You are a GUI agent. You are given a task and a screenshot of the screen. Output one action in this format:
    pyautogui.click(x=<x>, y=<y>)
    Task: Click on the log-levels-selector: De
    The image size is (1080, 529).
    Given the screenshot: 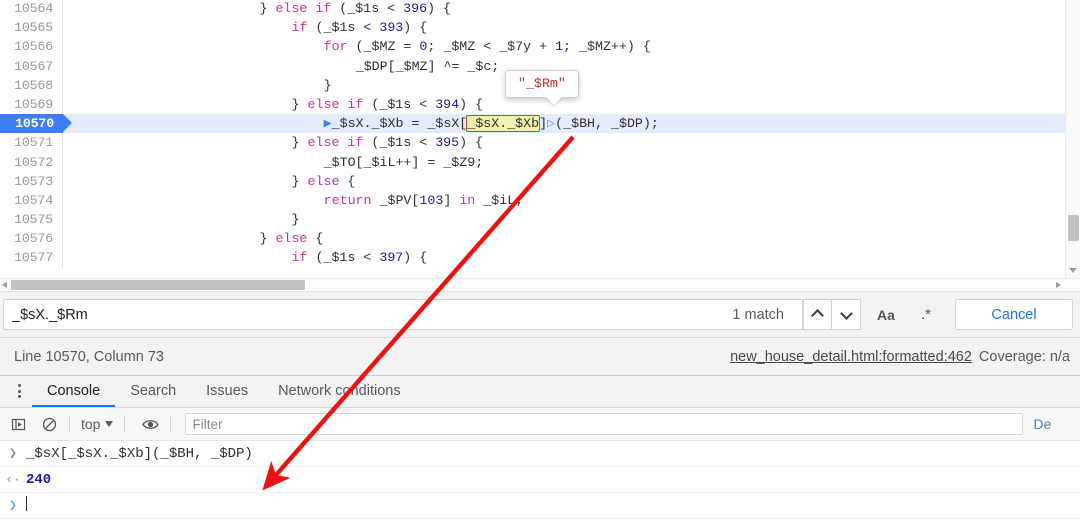 What is the action you would take?
    pyautogui.click(x=1042, y=424)
    